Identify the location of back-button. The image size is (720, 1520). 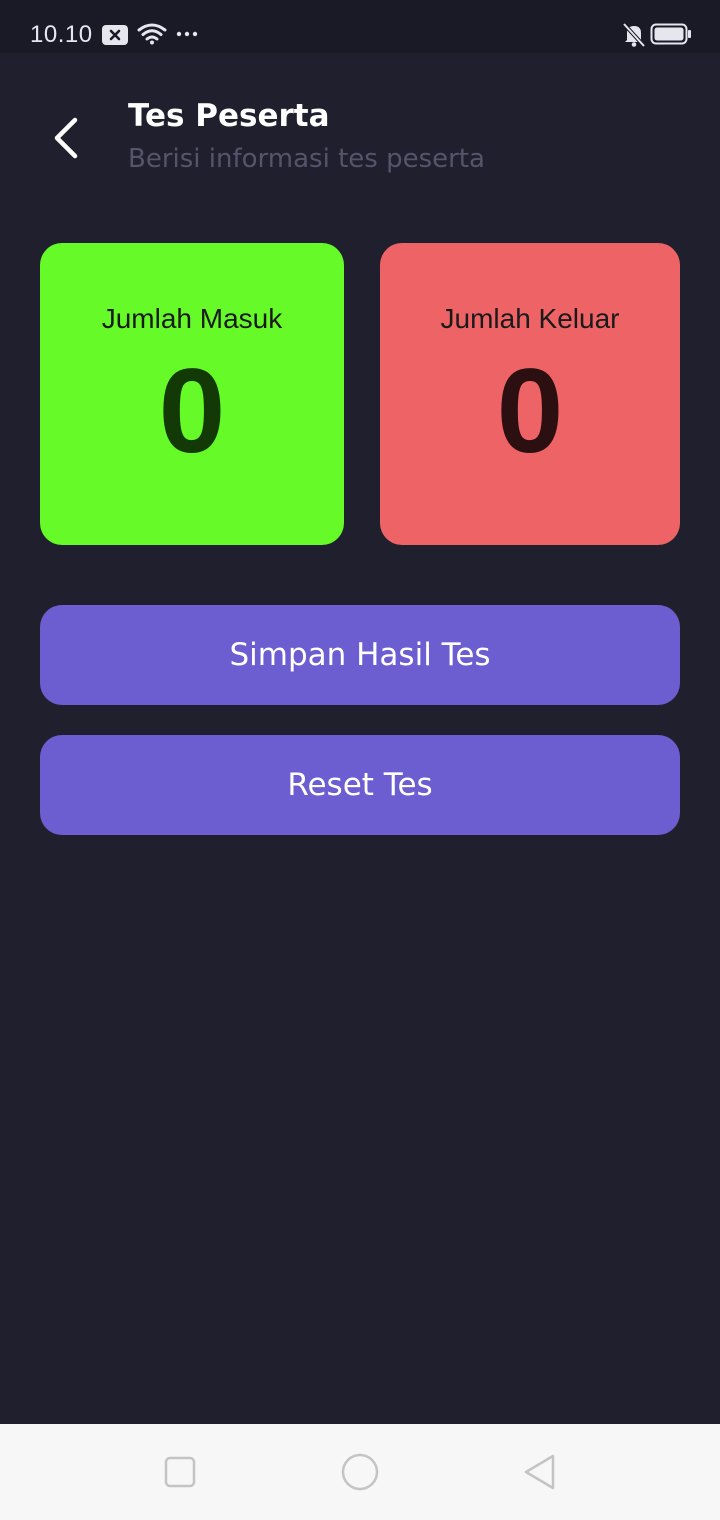
(66, 138).